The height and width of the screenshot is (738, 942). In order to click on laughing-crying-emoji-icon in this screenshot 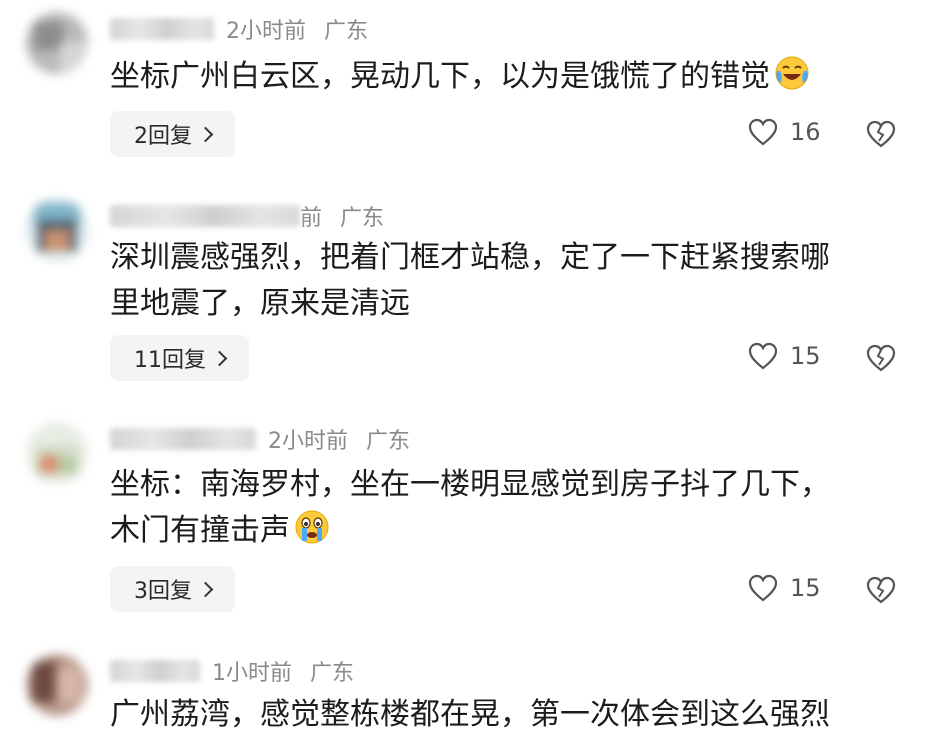, I will do `click(792, 73)`.